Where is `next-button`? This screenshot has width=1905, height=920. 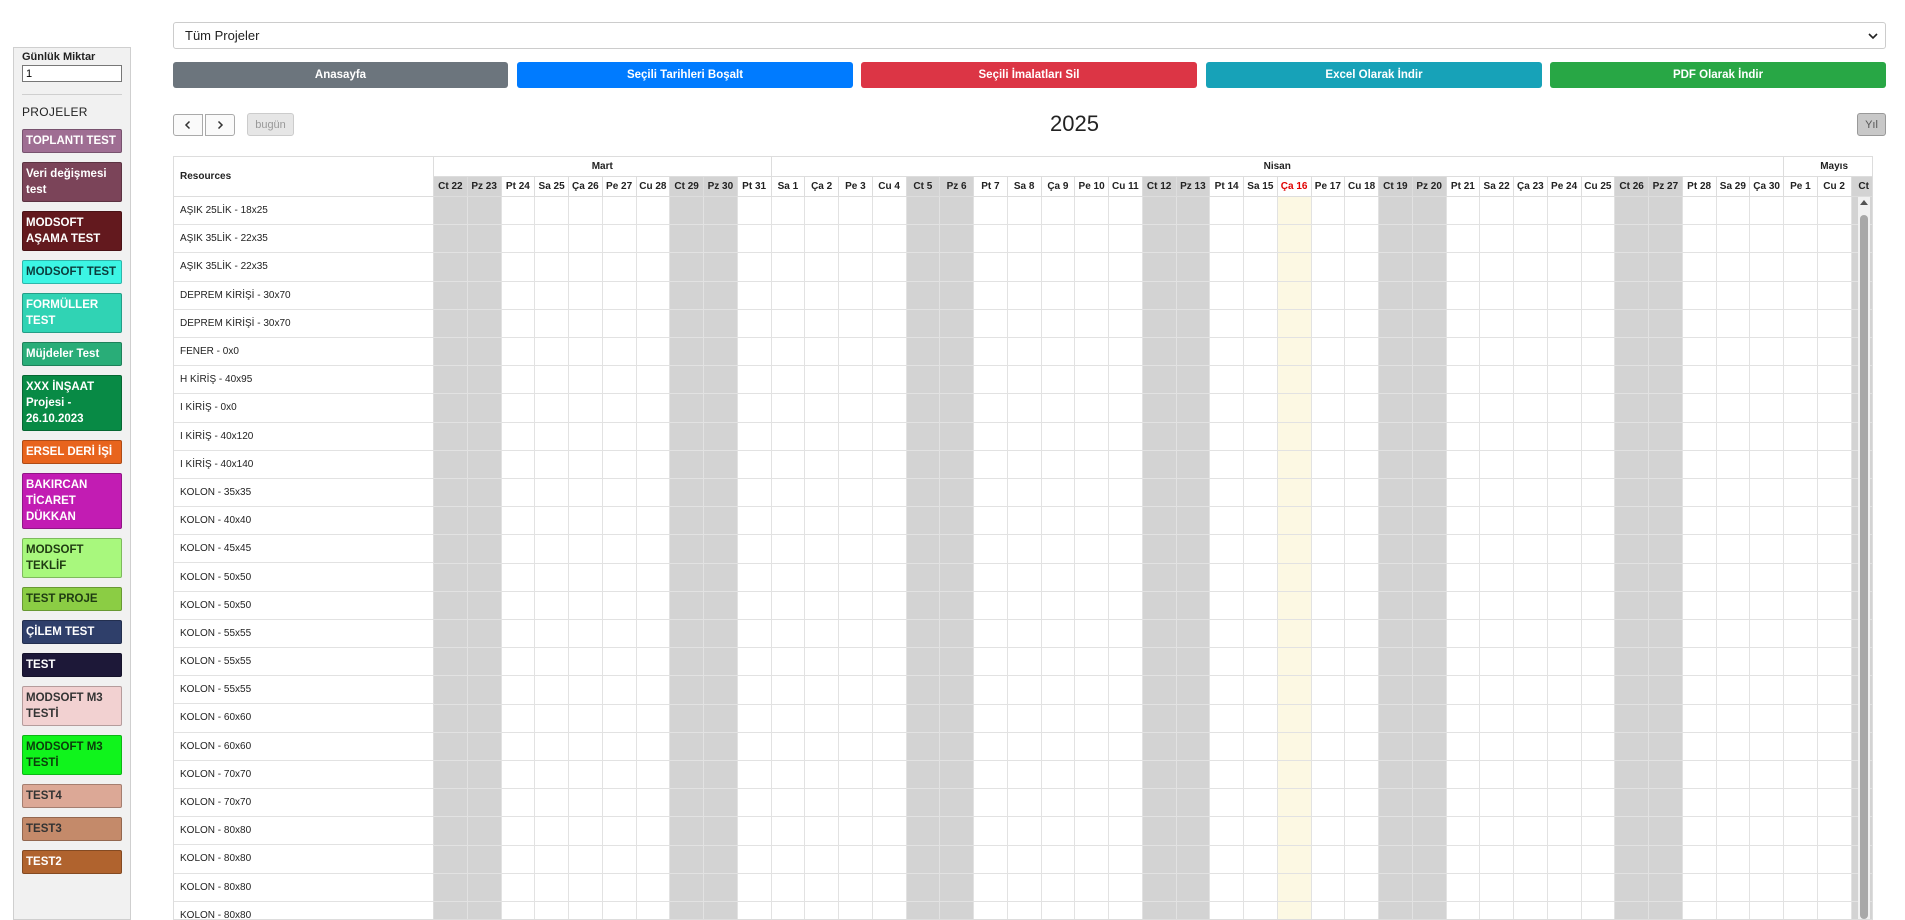
next-button is located at coordinates (220, 125).